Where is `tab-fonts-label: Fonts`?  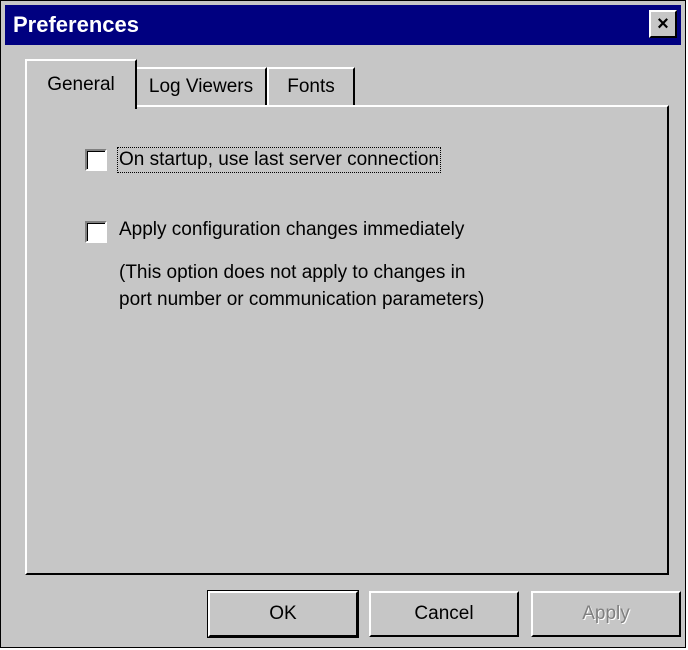 tab-fonts-label: Fonts is located at coordinates (311, 86).